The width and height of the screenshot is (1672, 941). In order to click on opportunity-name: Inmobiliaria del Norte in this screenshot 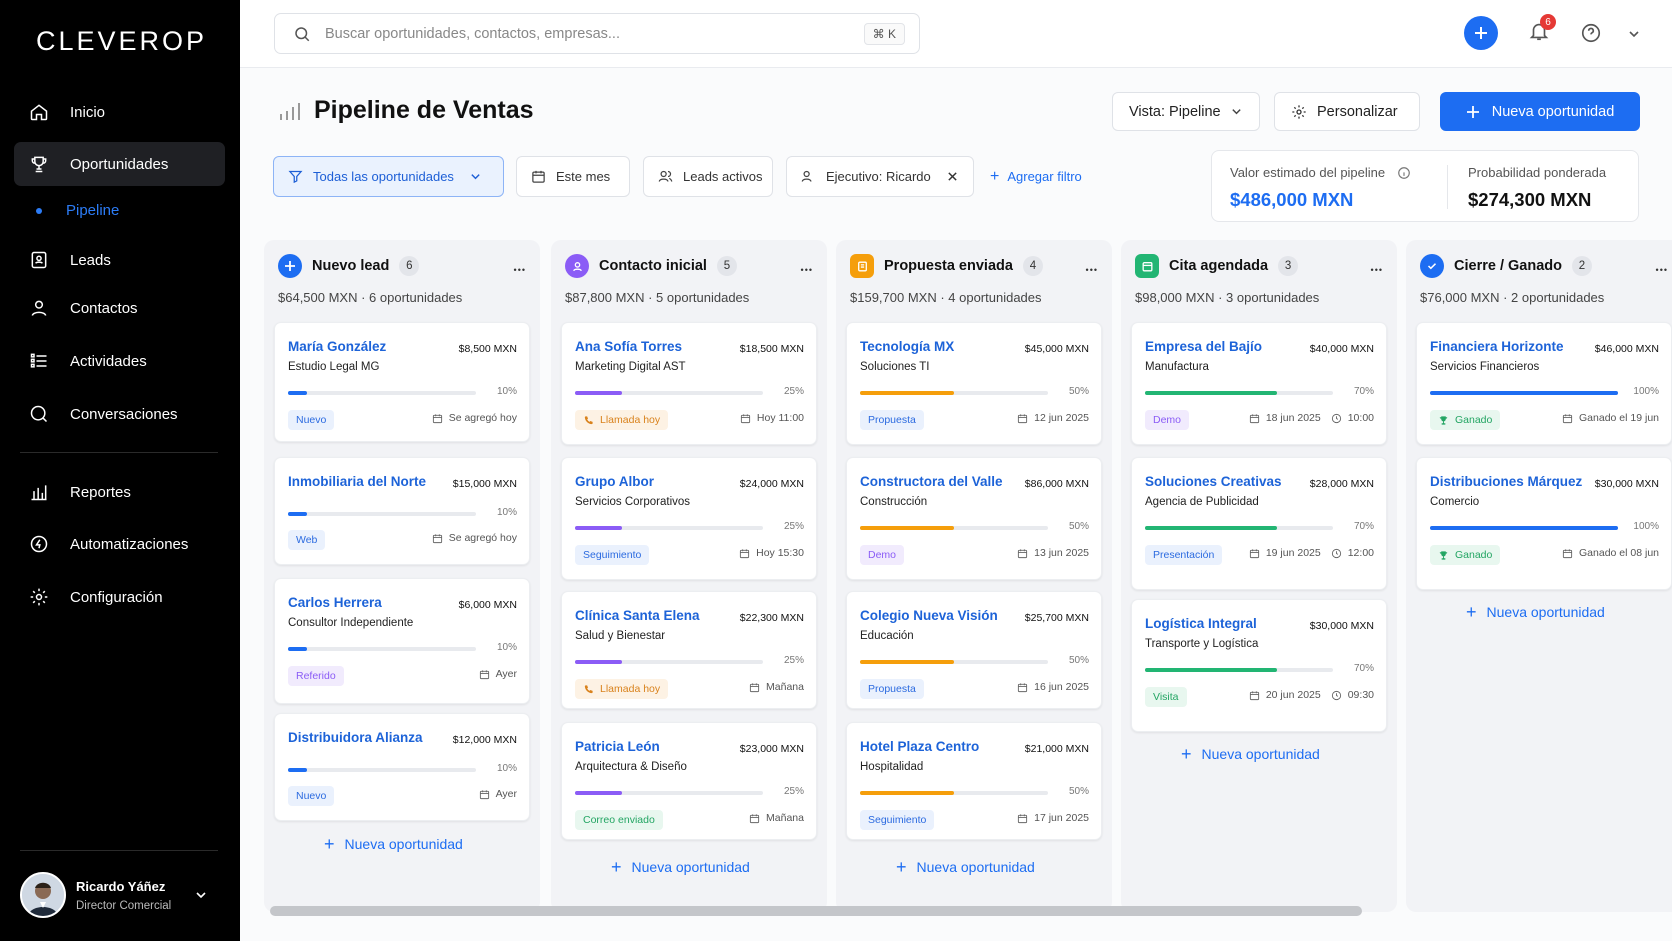, I will do `click(357, 481)`.